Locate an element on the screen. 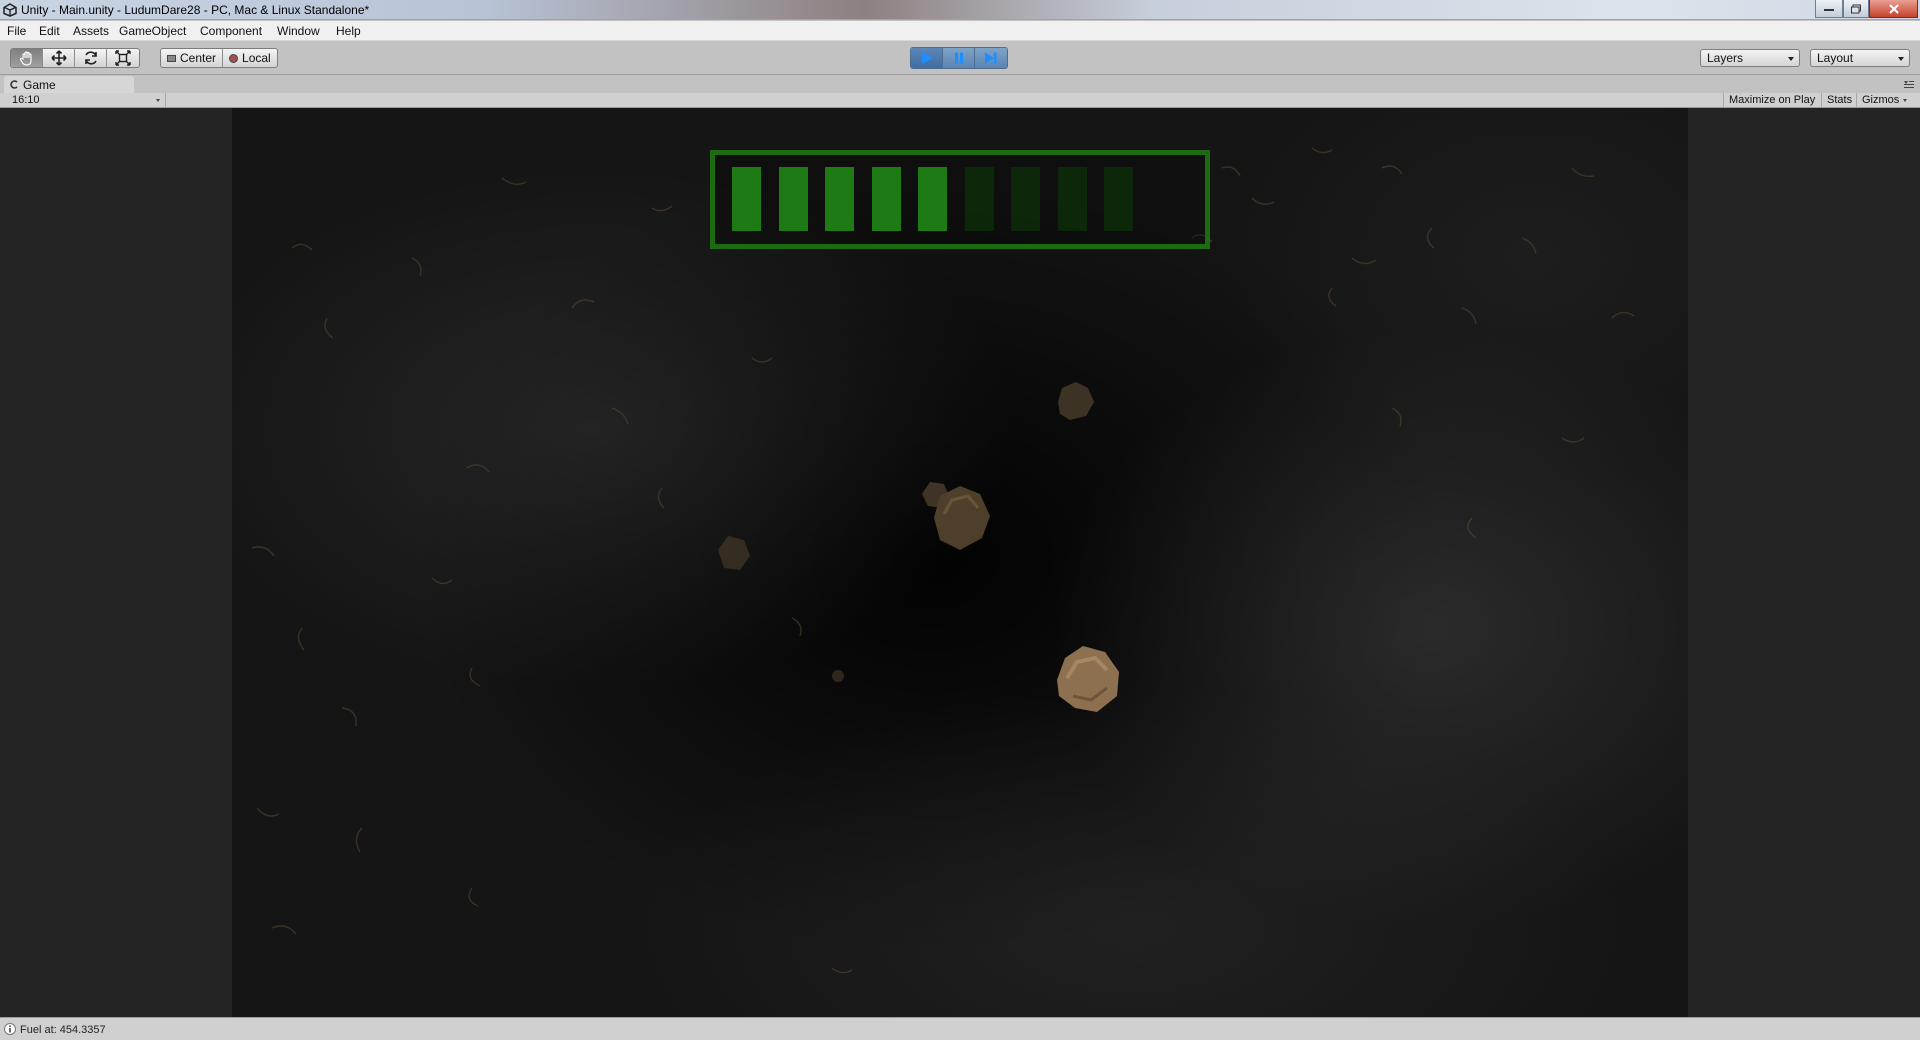 Image resolution: width=1920 pixels, height=1040 pixels. hand-icon is located at coordinates (25, 58).